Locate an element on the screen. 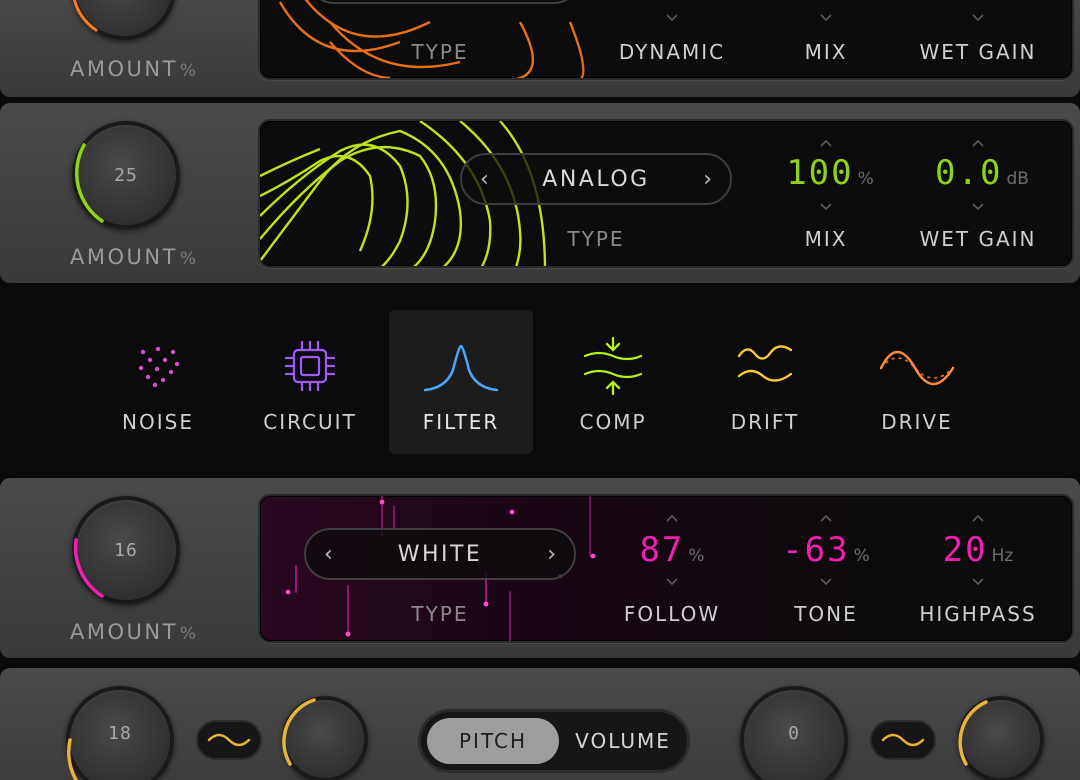 The image size is (1080, 780). noise-type-next-button: › is located at coordinates (551, 554).